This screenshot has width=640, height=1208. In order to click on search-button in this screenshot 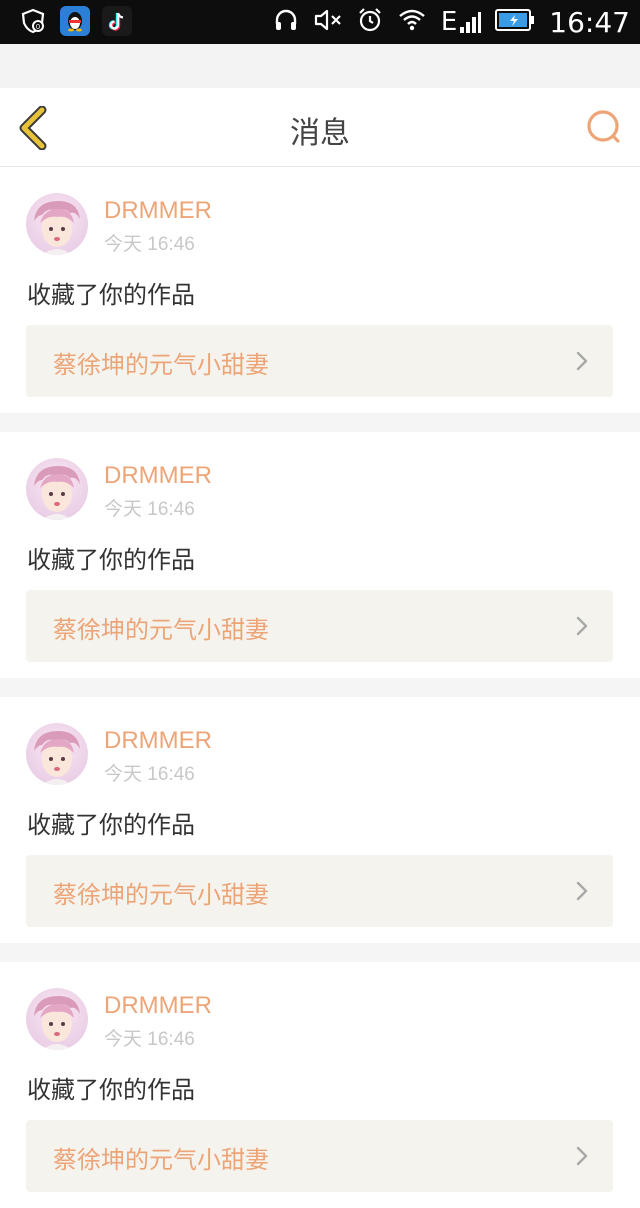, I will do `click(604, 128)`.